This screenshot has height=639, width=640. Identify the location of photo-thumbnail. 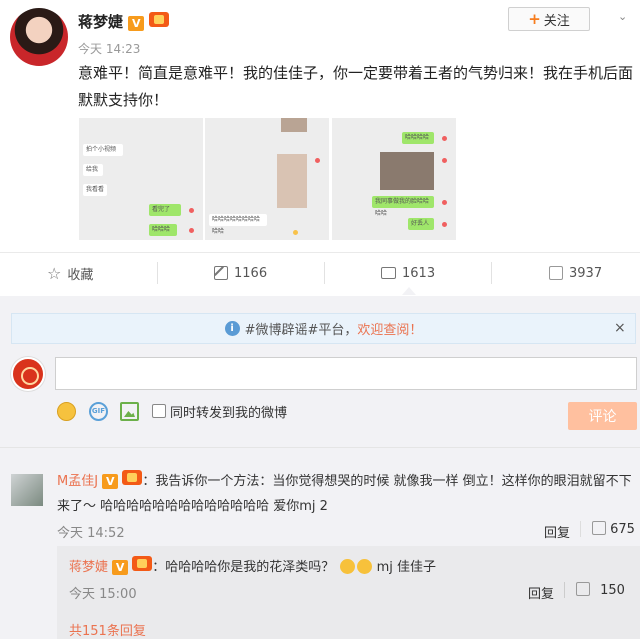
(294, 125).